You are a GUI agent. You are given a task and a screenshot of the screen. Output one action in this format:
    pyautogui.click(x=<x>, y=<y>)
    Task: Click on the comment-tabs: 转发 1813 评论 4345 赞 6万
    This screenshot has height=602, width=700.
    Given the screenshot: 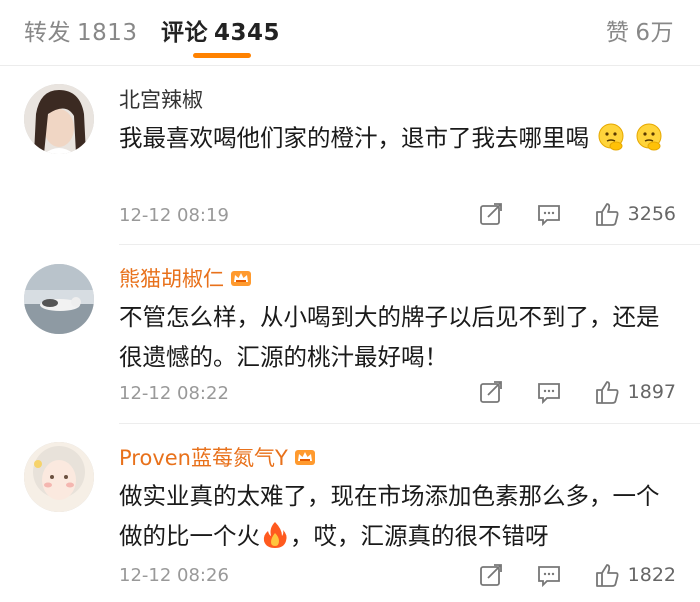 What is the action you would take?
    pyautogui.click(x=350, y=33)
    